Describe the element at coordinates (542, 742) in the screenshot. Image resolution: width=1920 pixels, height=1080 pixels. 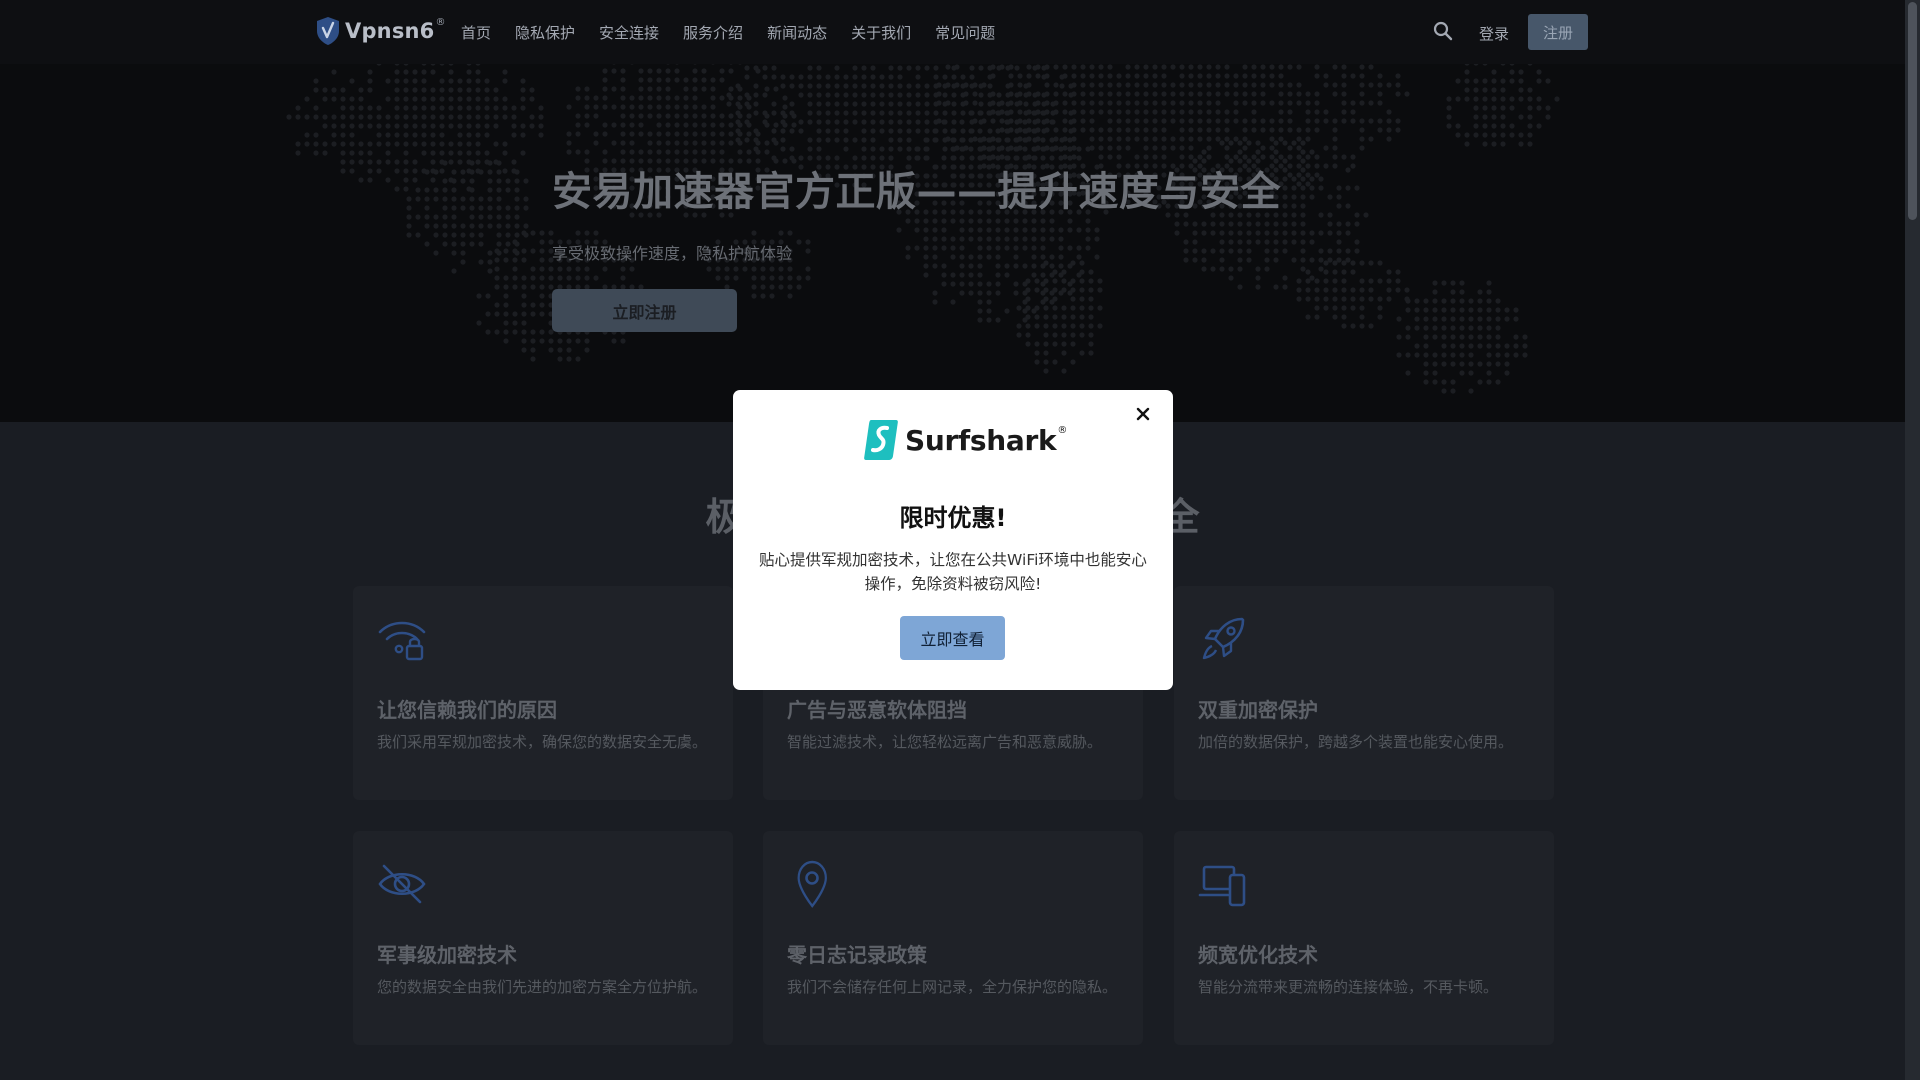
I see `feature-card-description: 我们采用军规加密技术，确保您的数据安全无虞。` at that location.